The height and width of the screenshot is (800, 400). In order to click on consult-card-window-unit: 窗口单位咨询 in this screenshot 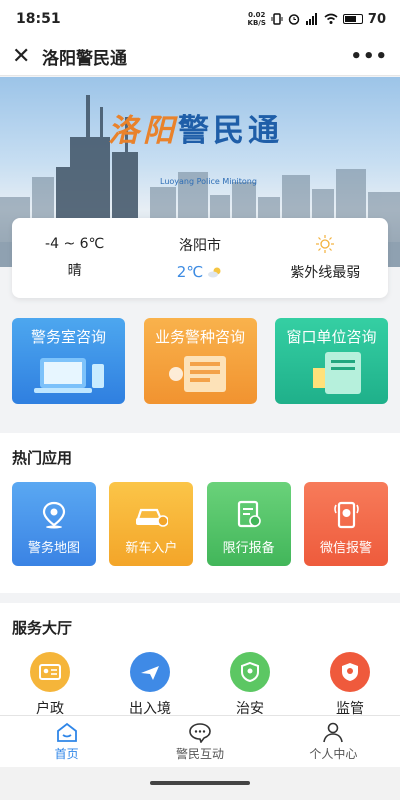, I will do `click(331, 361)`.